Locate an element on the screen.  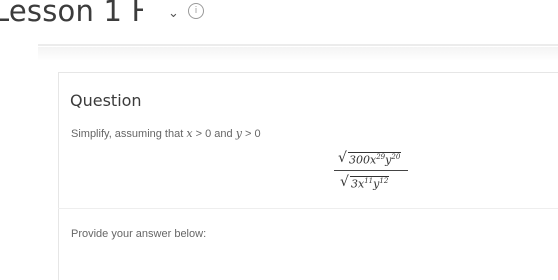
condition-y: > 0 is located at coordinates (251, 134).